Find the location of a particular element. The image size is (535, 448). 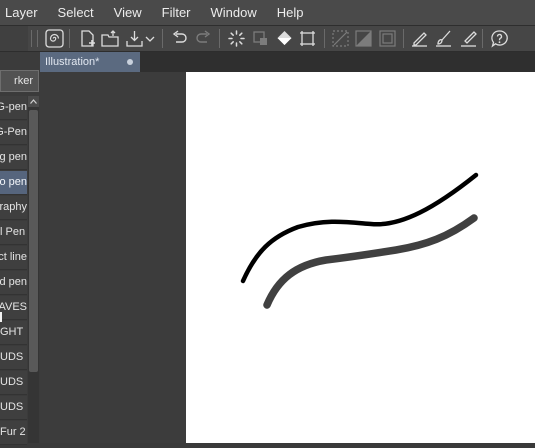

frame-icon is located at coordinates (387, 38).